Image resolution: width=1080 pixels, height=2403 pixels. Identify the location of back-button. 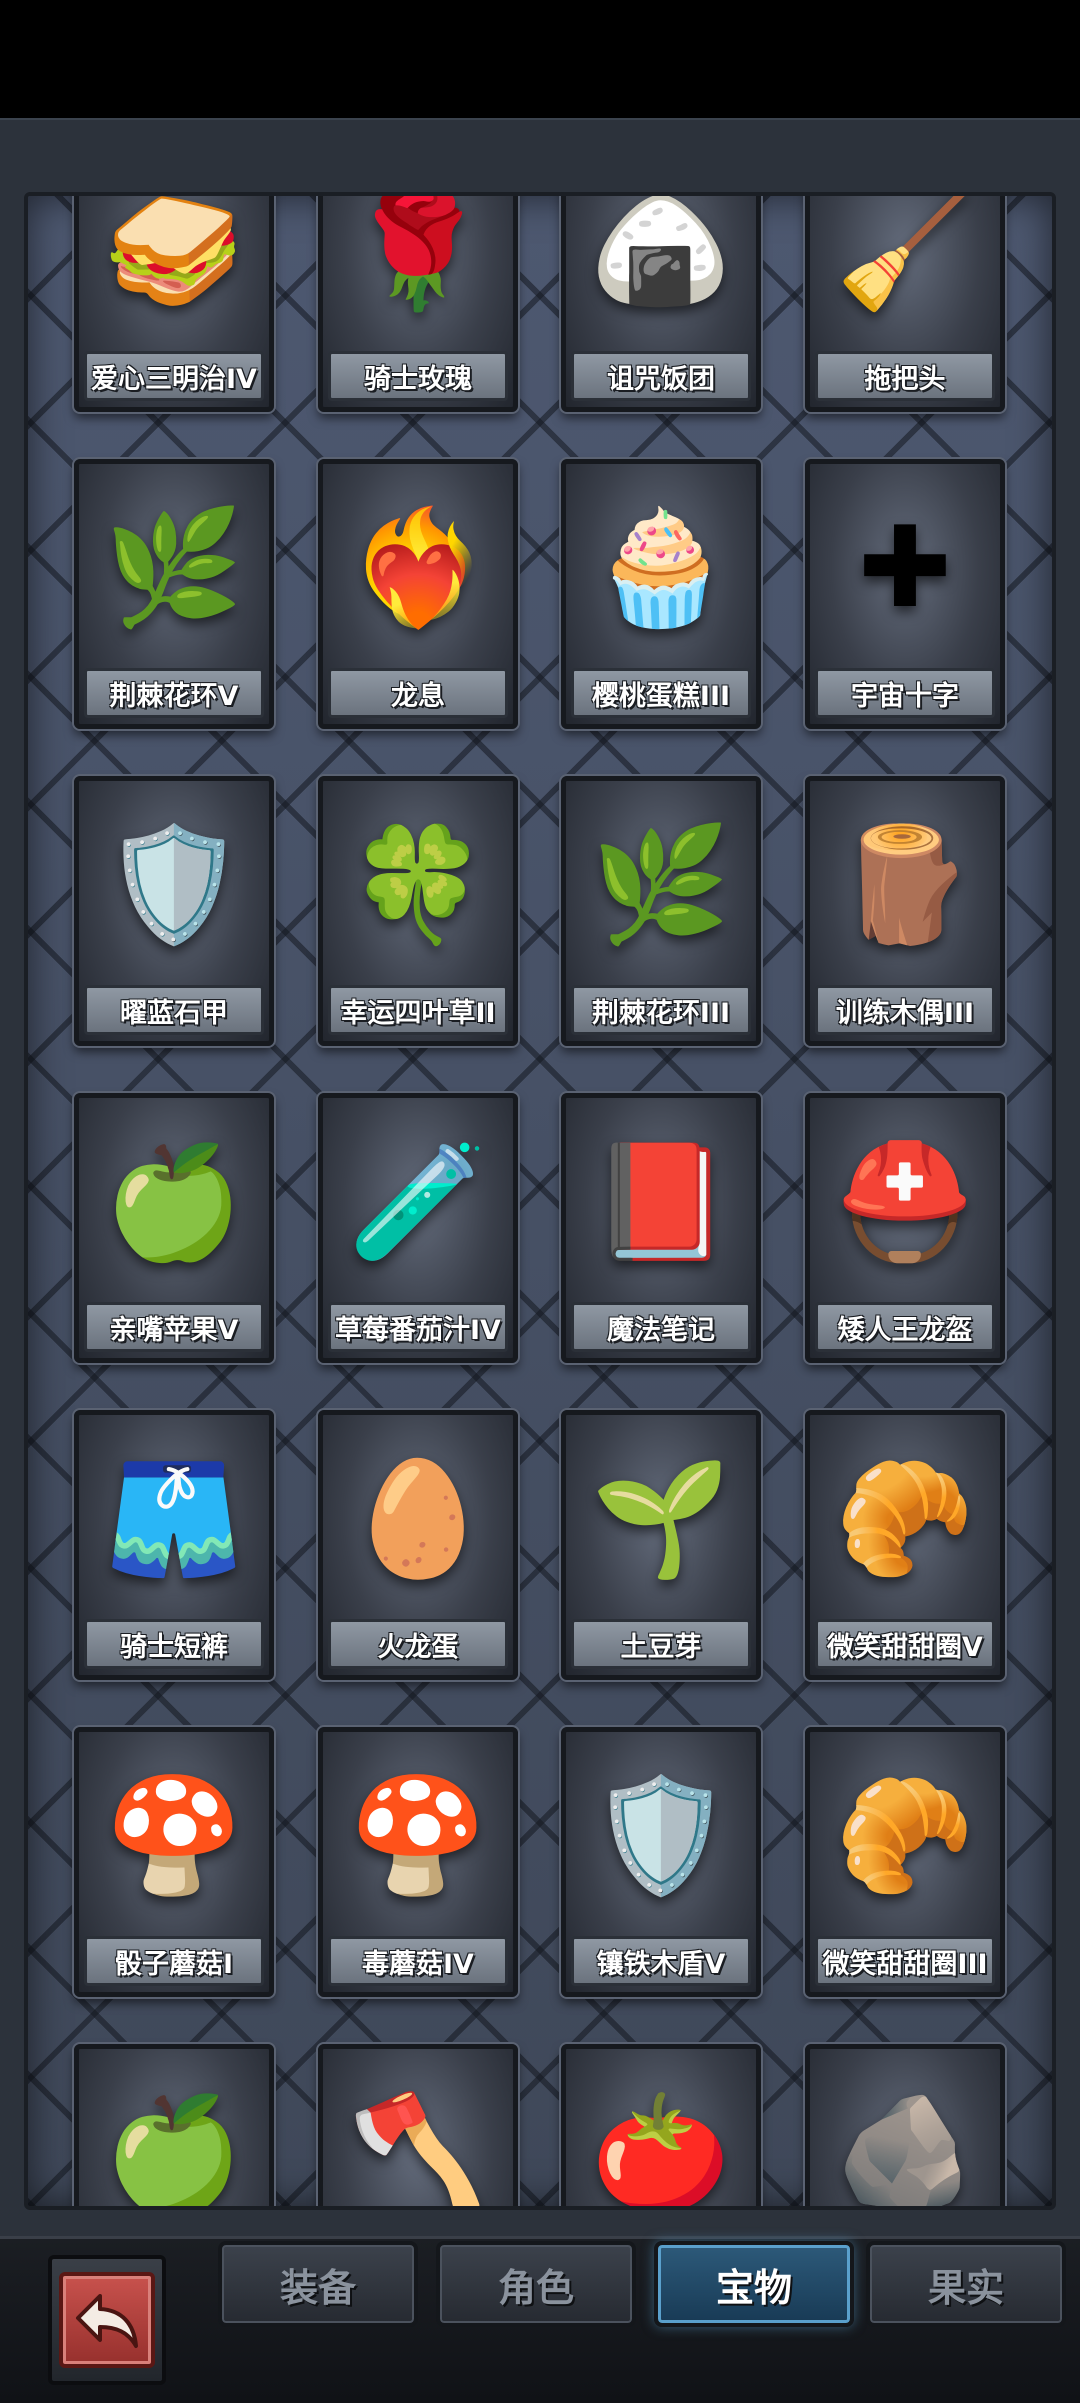
(107, 2320).